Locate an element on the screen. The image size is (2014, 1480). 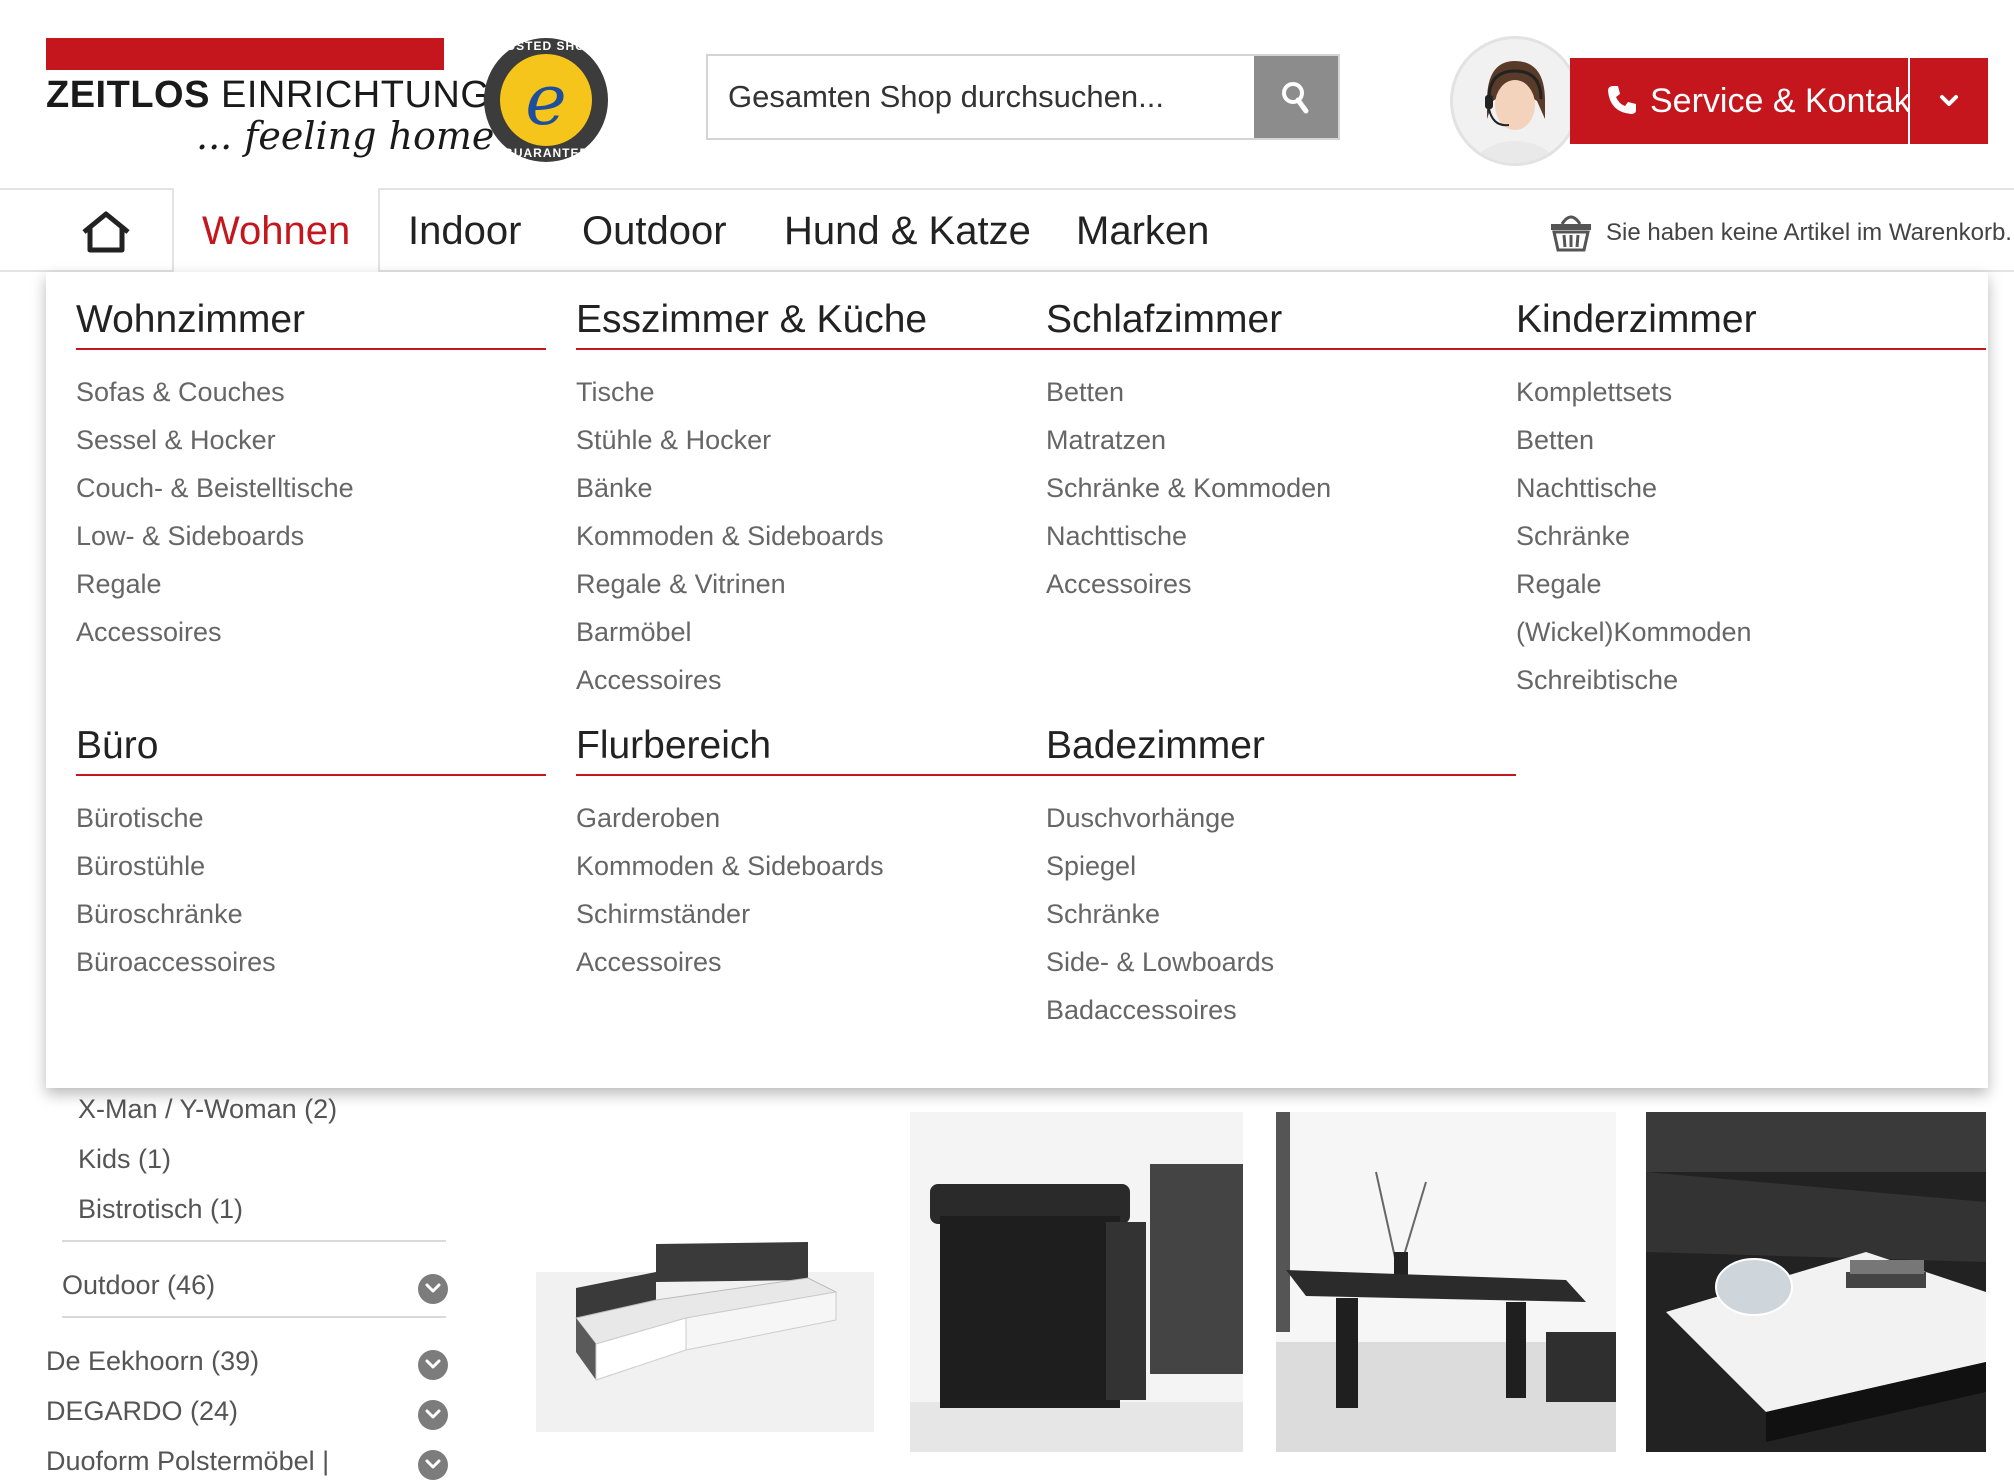
menu-column-title: Büro is located at coordinates (311, 749).